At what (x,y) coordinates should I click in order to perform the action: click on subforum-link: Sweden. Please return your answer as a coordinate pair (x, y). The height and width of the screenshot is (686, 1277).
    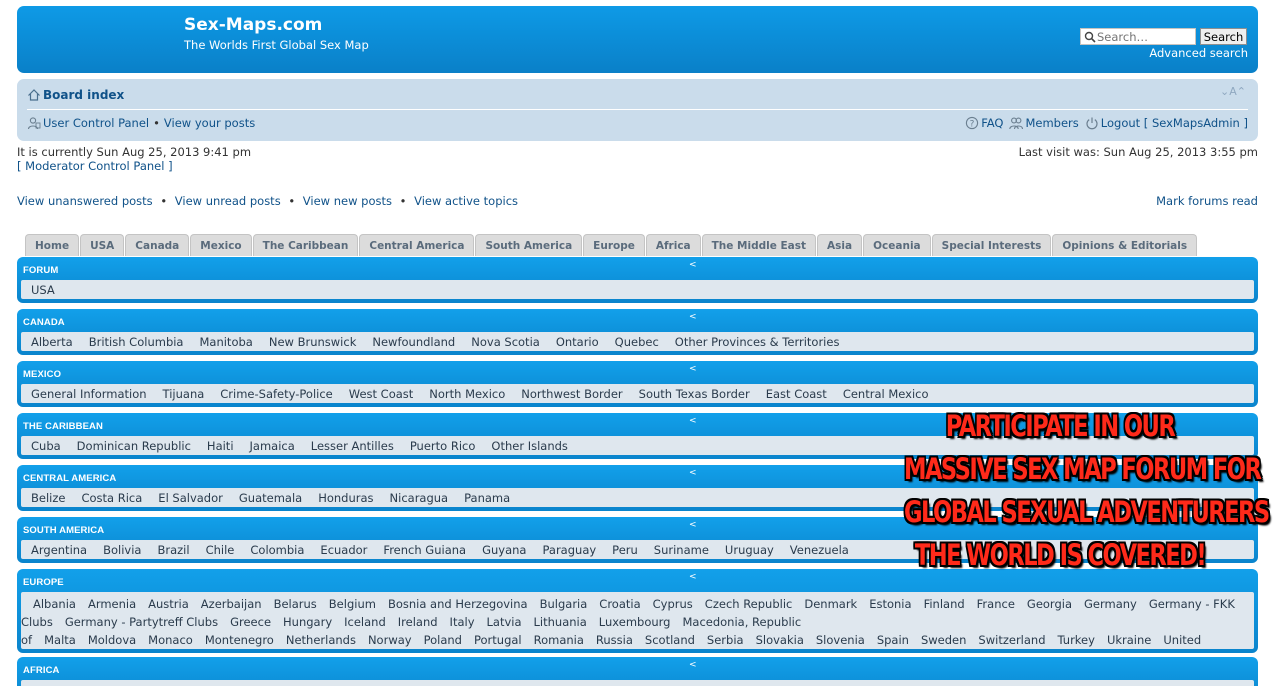
    Looking at the image, I should click on (943, 640).